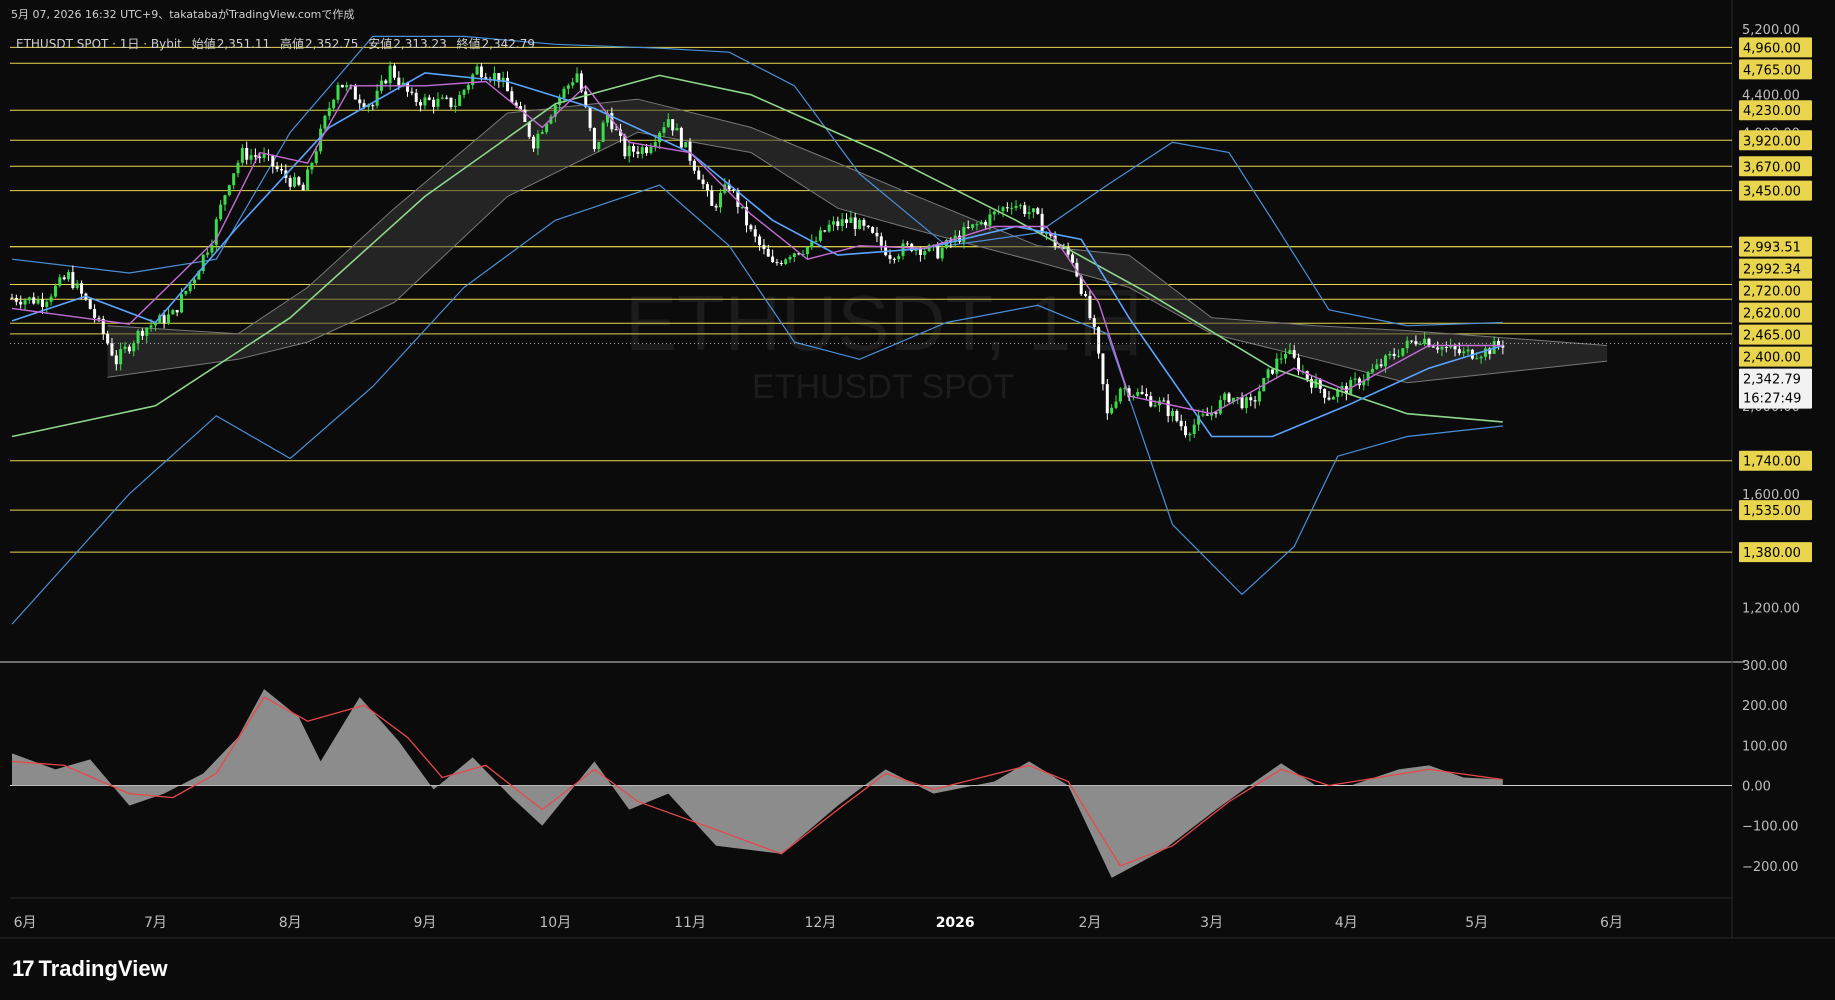 This screenshot has height=1000, width=1835. I want to click on high-label: 高値, so click(291, 44).